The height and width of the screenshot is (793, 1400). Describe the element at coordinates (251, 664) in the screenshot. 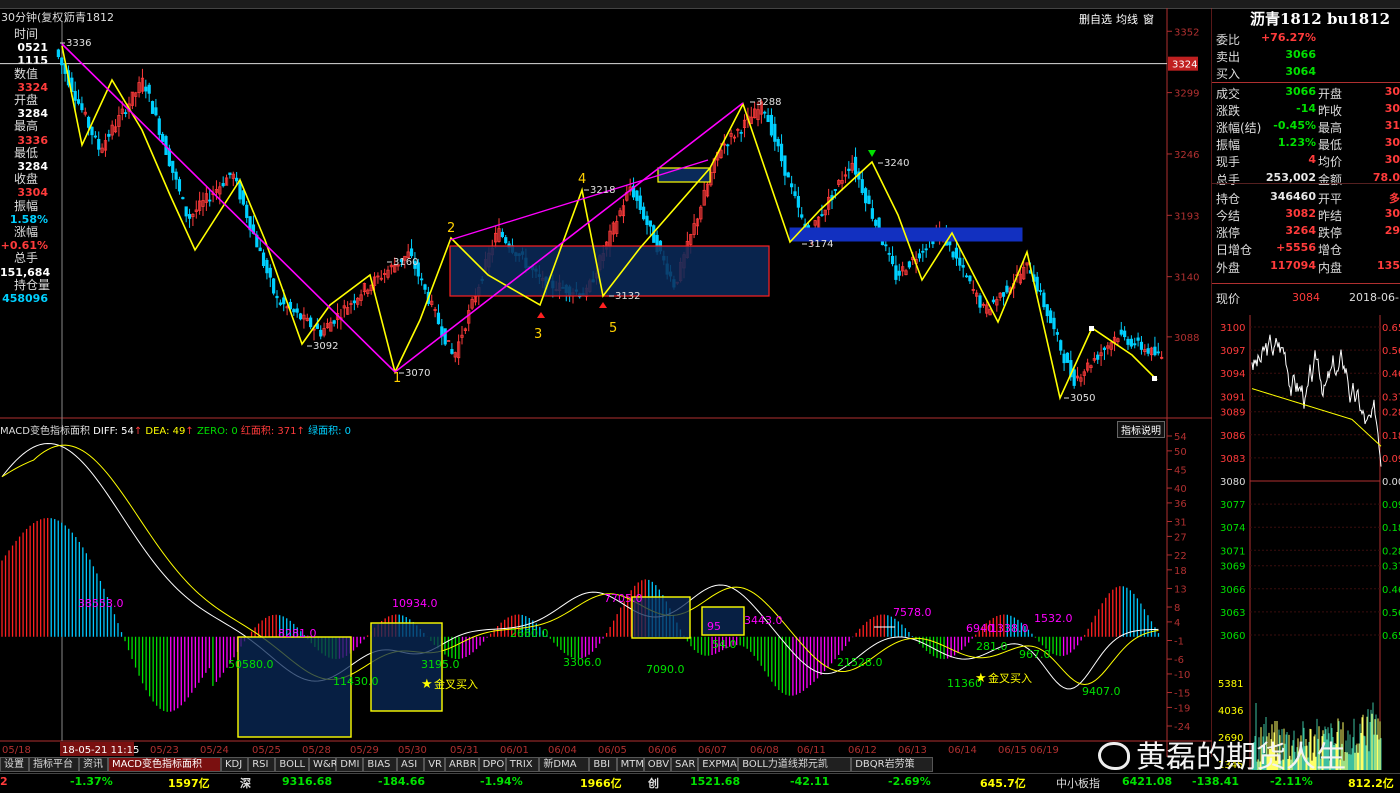

I see `macd-area-label: 50580.0` at that location.